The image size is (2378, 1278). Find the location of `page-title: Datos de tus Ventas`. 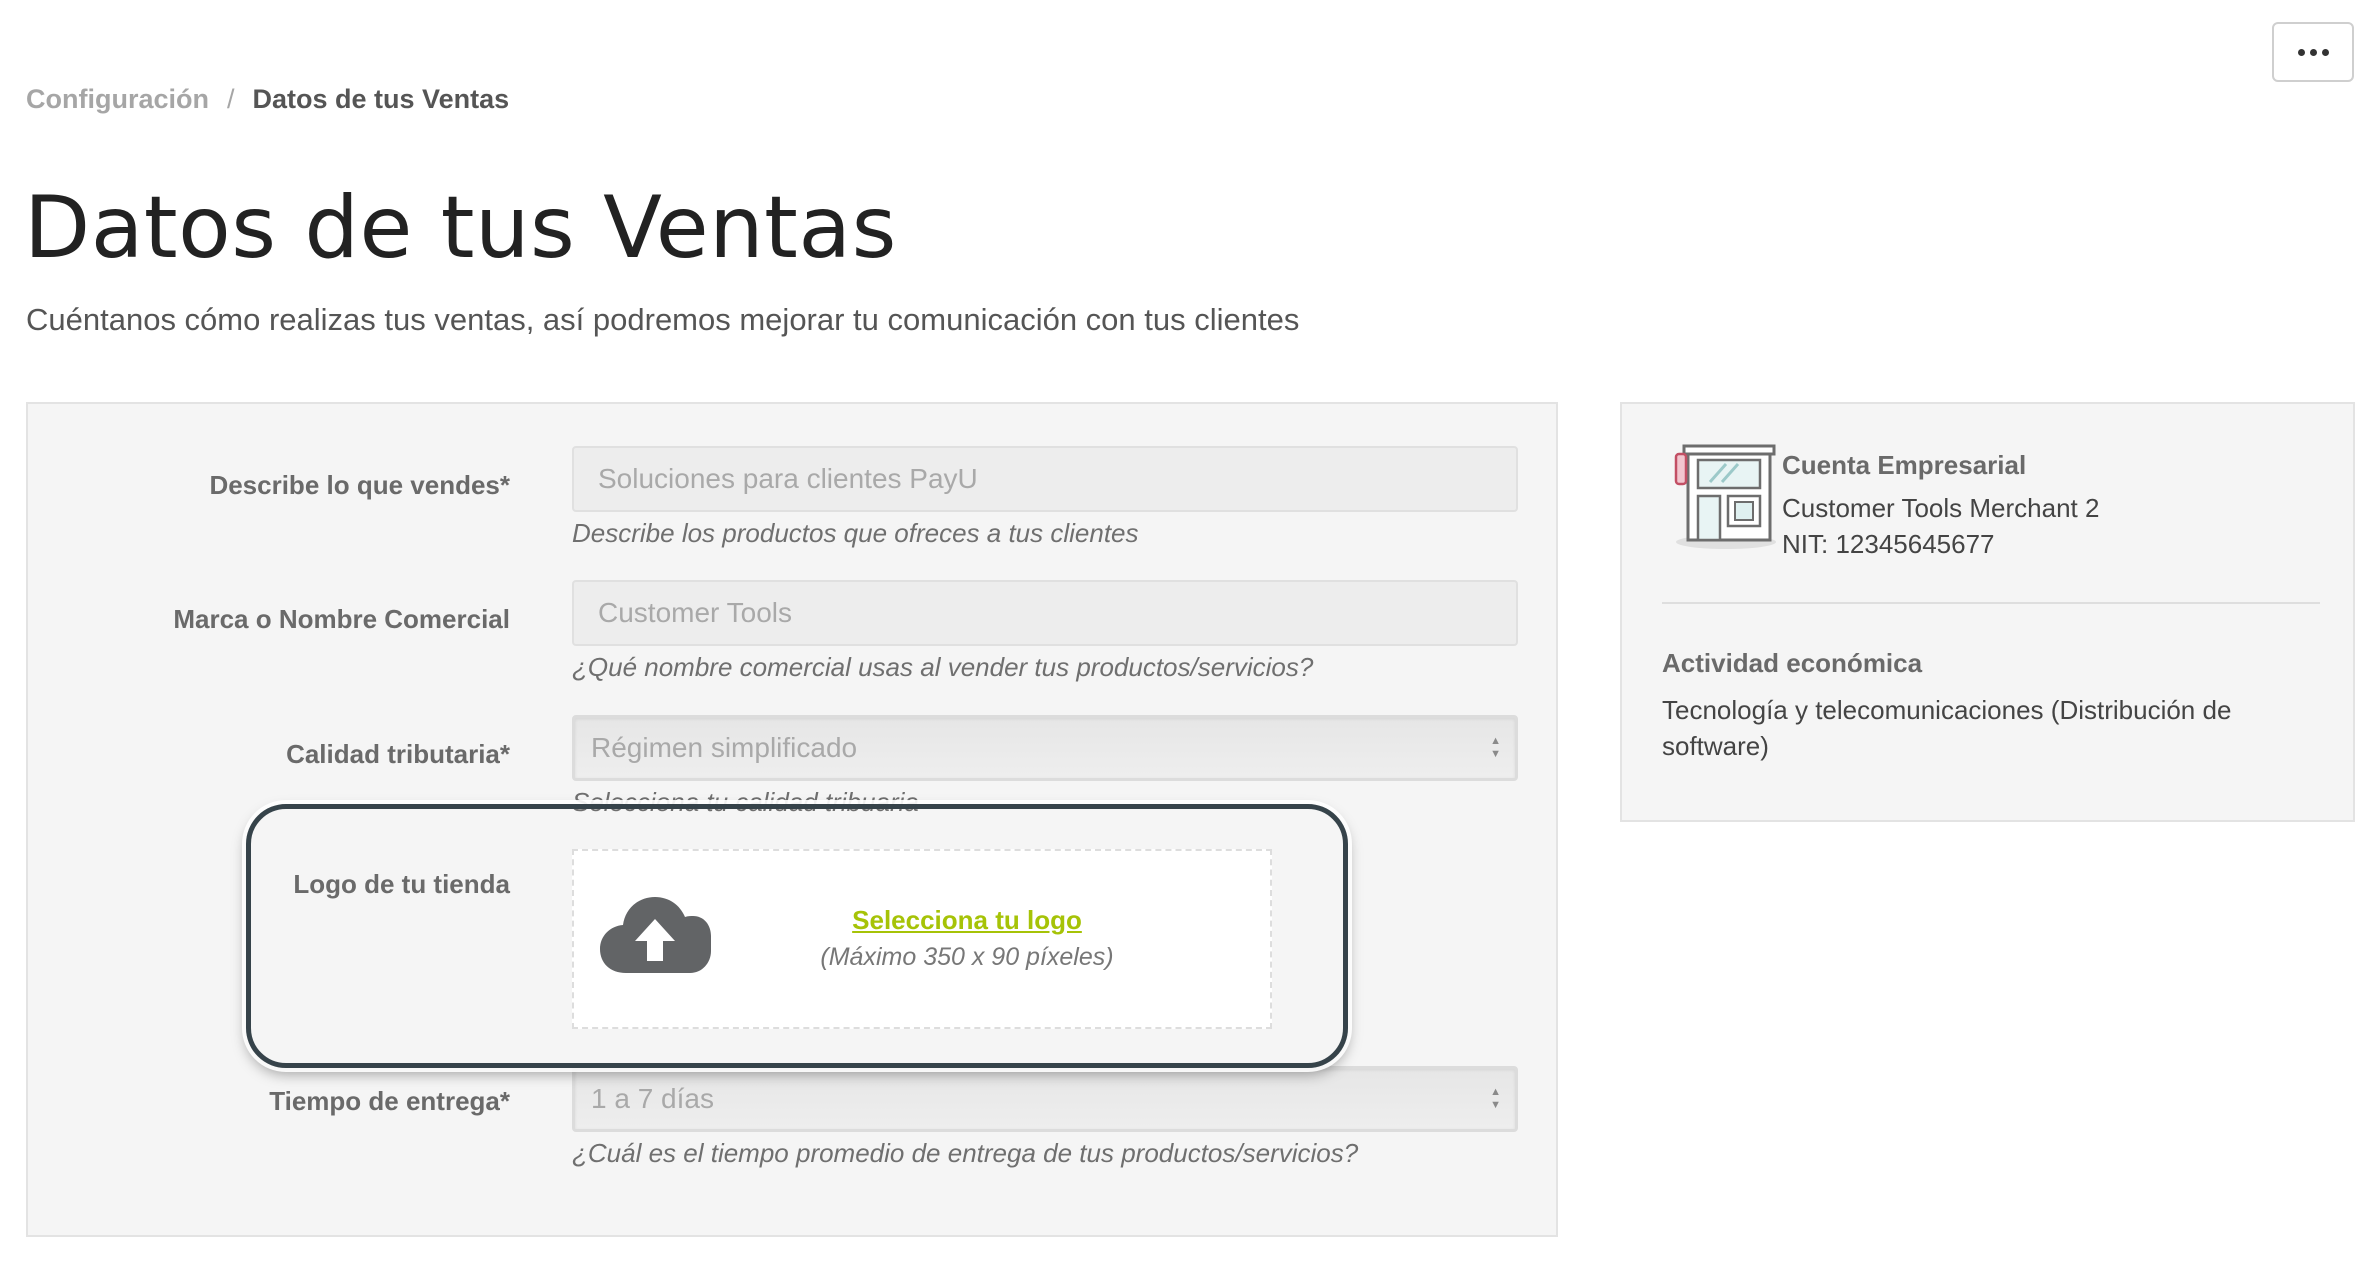

page-title: Datos de tus Ventas is located at coordinates (460, 228).